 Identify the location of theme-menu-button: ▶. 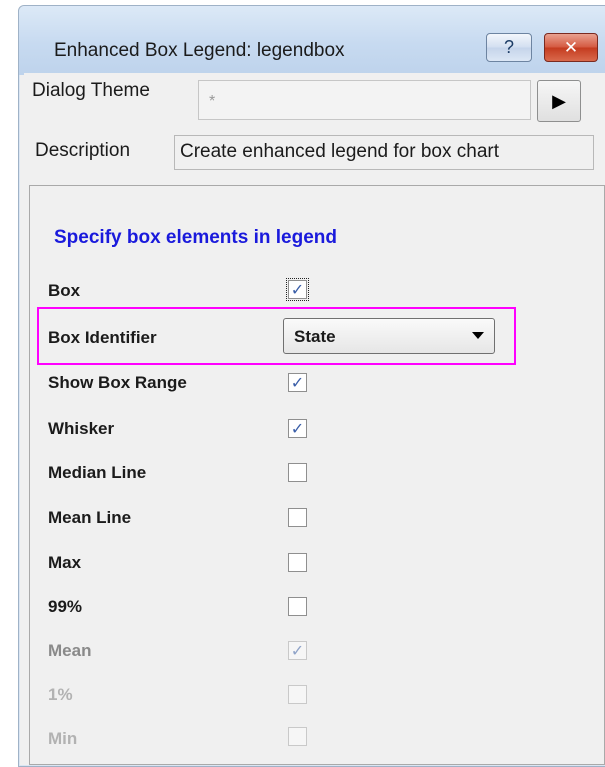
(559, 101).